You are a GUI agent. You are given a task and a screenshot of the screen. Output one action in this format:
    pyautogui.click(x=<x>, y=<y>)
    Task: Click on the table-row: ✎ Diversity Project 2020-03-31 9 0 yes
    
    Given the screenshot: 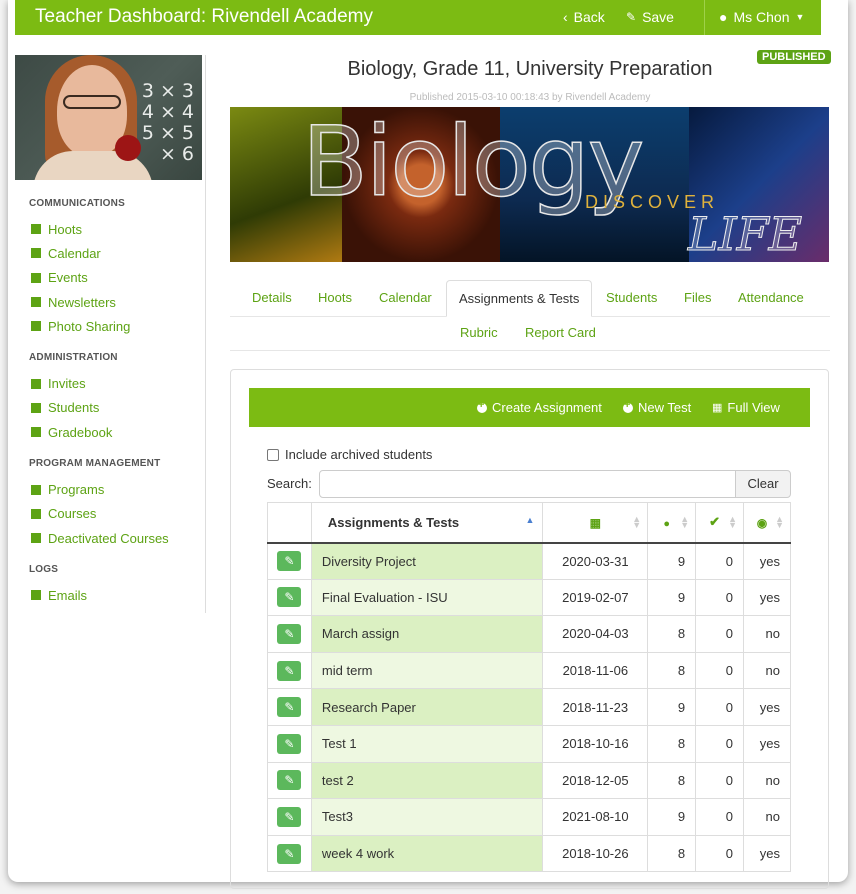 What is the action you would take?
    pyautogui.click(x=529, y=561)
    